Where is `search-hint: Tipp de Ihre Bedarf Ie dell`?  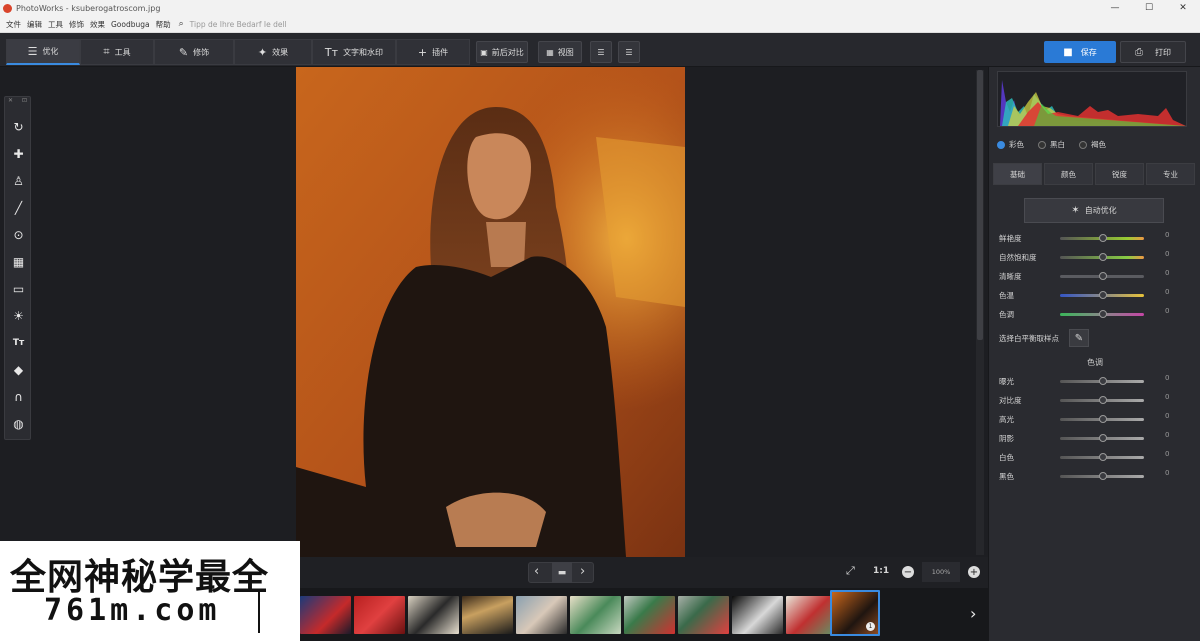 search-hint: Tipp de Ihre Bedarf Ie dell is located at coordinates (238, 24).